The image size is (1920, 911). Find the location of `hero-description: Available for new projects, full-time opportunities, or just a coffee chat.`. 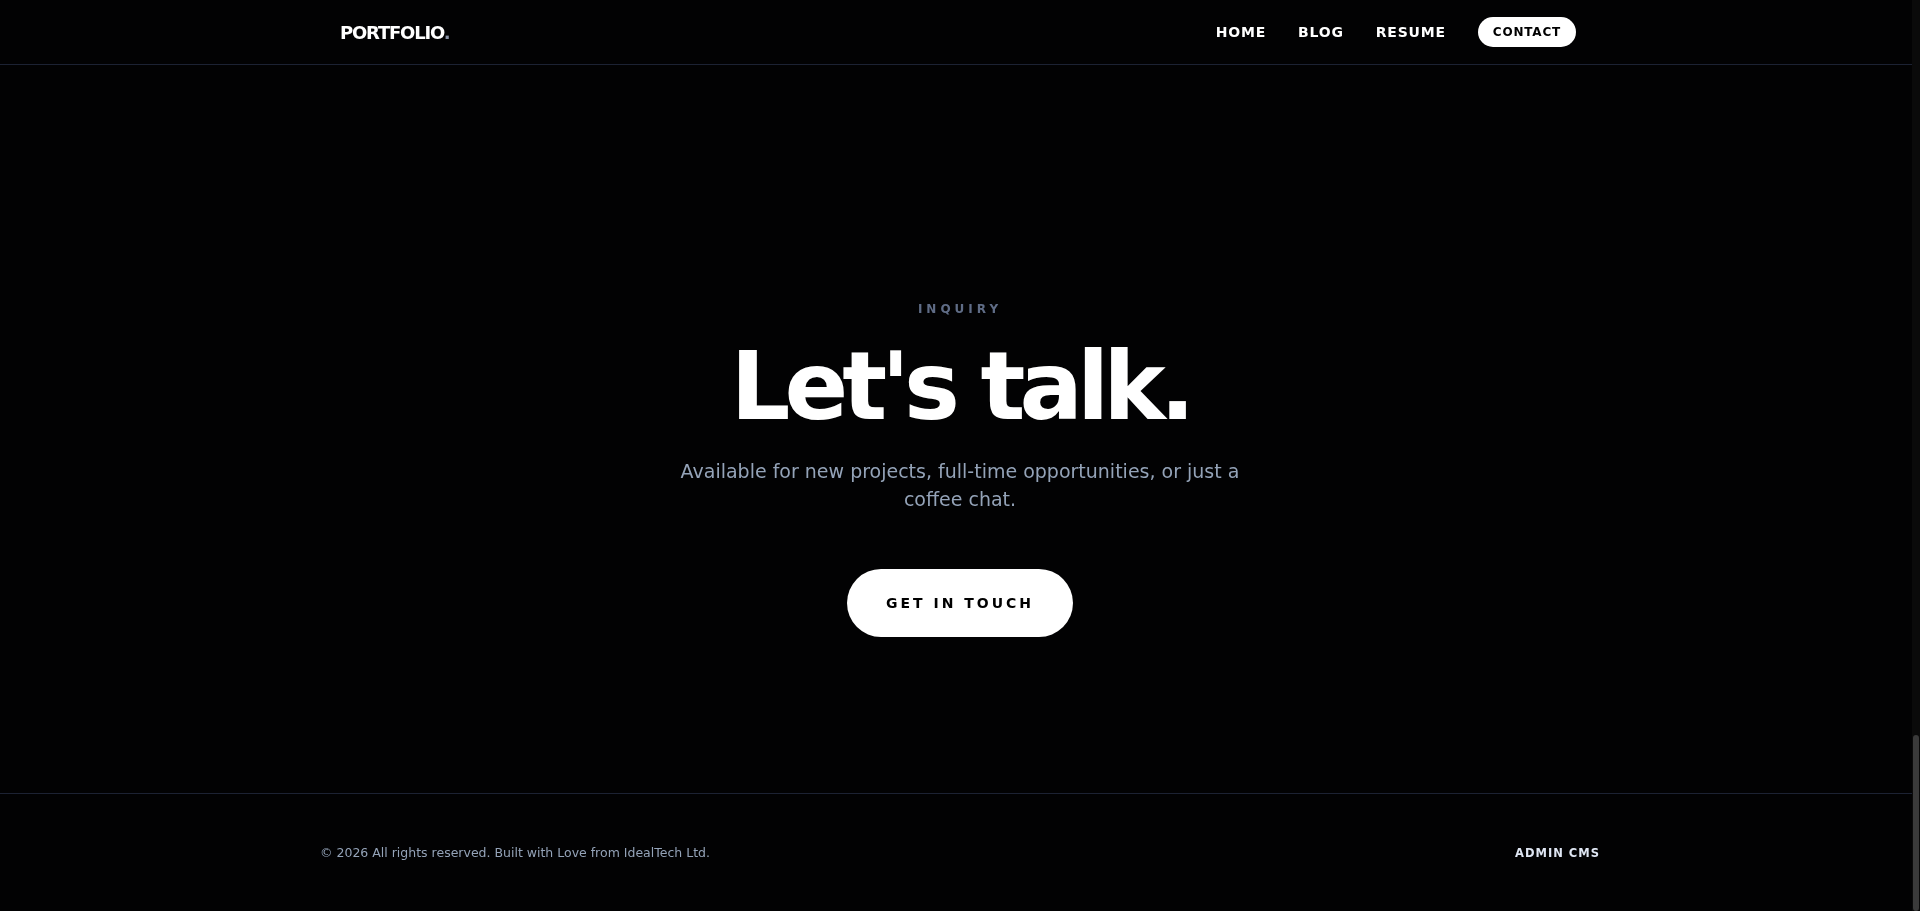

hero-description: Available for new projects, full-time opportunities, or just a coffee chat. is located at coordinates (960, 485).